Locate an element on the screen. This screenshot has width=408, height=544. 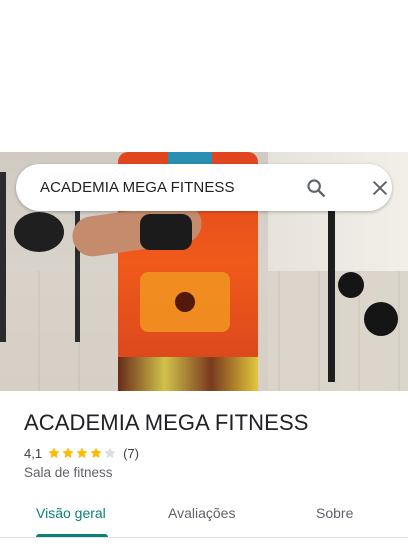
place-tabs: Visão geral Avaliações Sobre is located at coordinates (204, 518).